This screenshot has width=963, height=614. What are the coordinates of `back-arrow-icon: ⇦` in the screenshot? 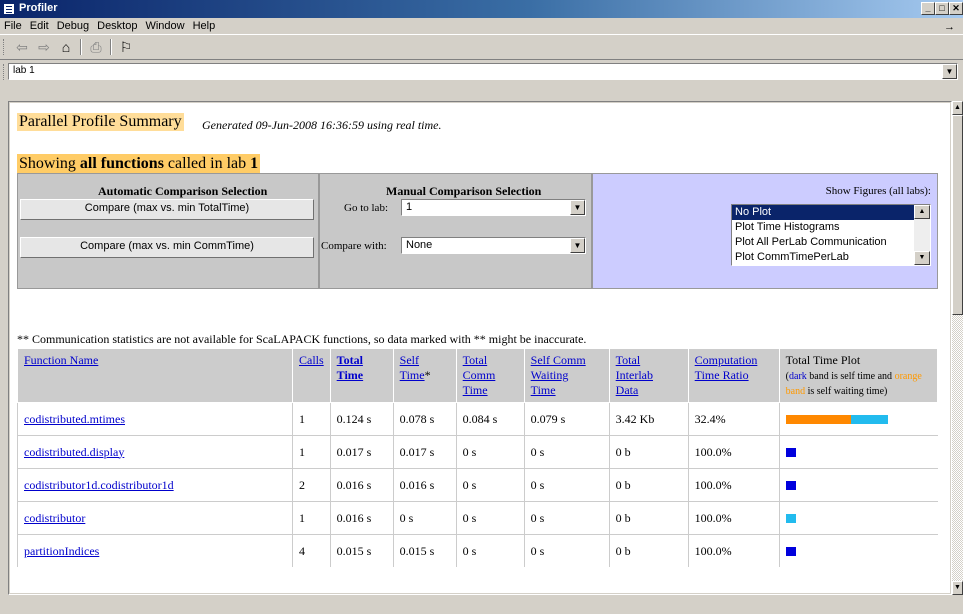 It's located at (22, 47).